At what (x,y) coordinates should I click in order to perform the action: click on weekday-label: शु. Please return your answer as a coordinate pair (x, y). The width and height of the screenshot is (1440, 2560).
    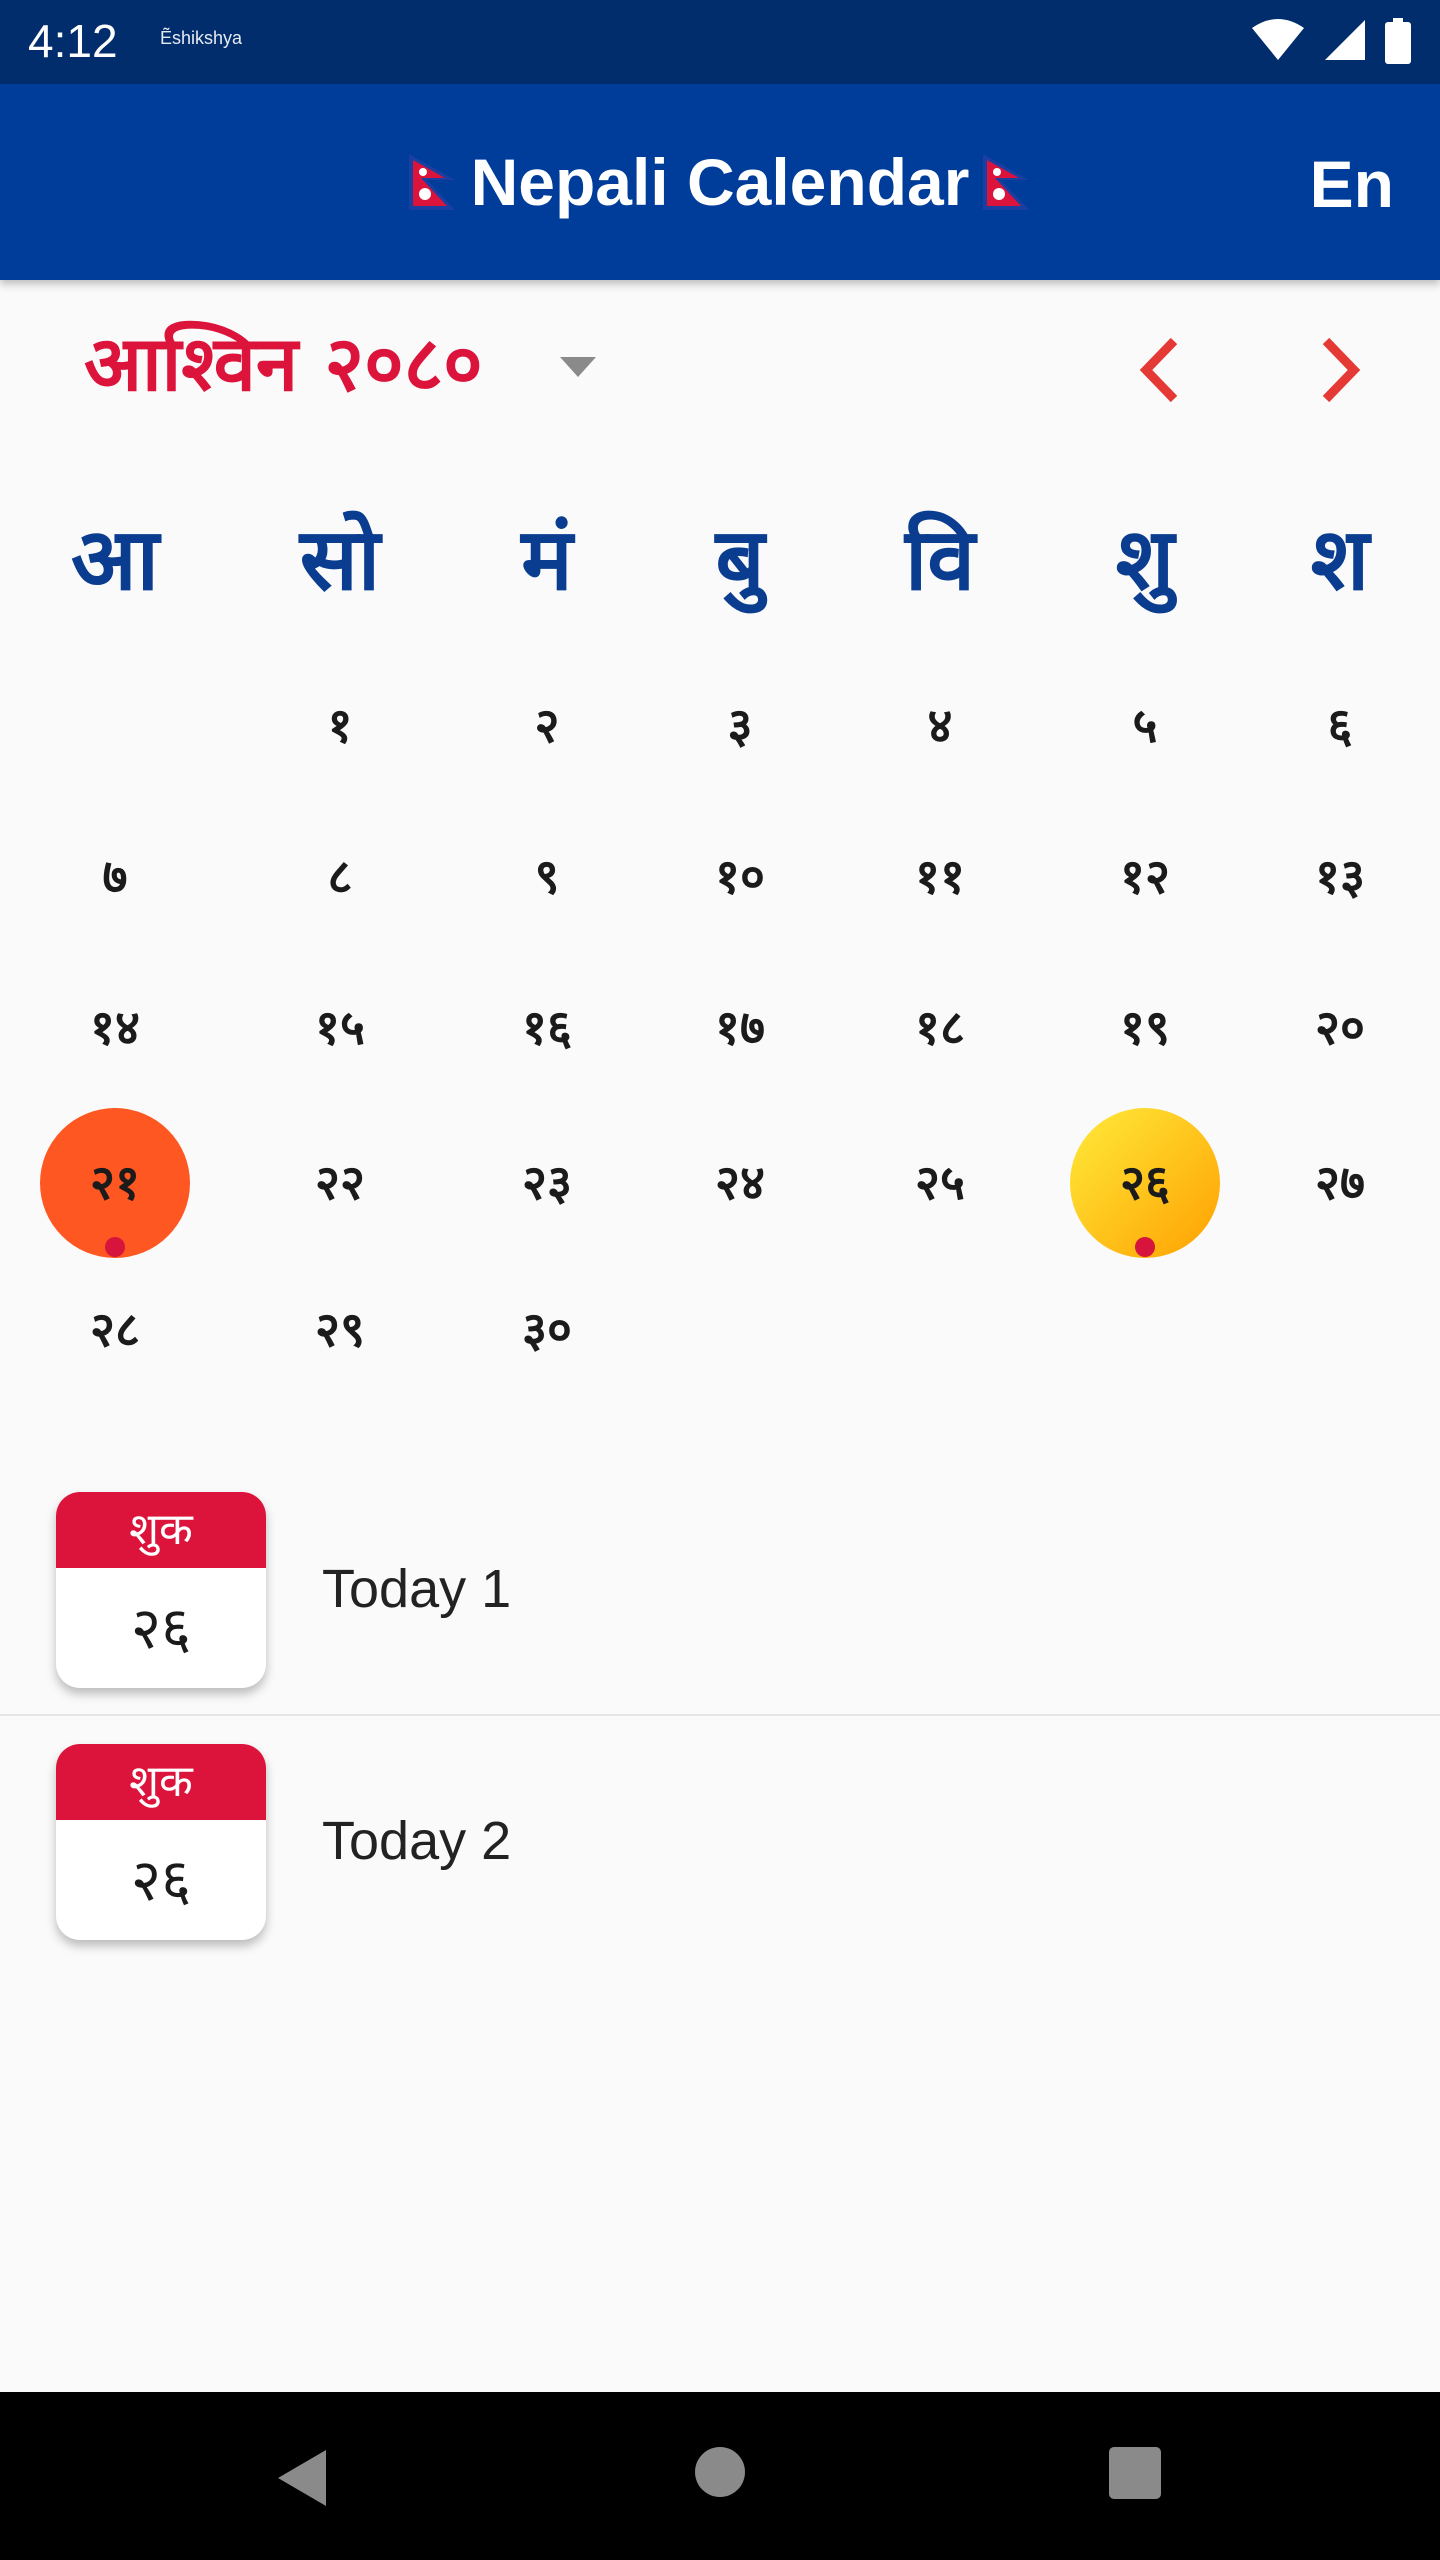
    Looking at the image, I should click on (1145, 560).